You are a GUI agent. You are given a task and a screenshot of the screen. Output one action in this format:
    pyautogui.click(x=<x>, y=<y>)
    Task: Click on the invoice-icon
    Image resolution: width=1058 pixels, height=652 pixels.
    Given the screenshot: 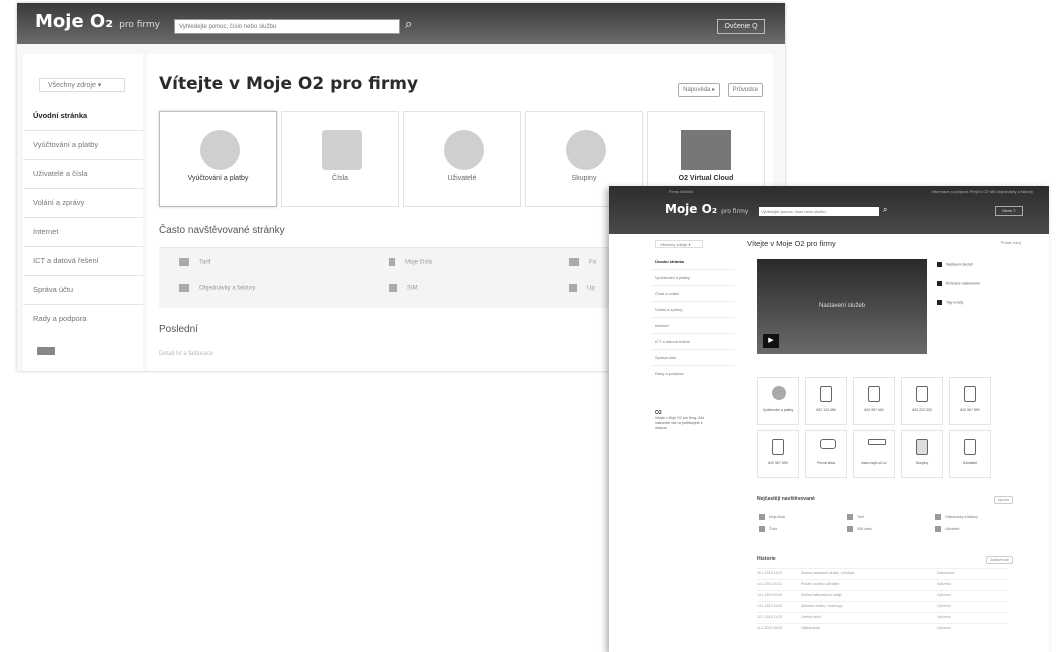 What is the action you would take?
    pyautogui.click(x=184, y=288)
    